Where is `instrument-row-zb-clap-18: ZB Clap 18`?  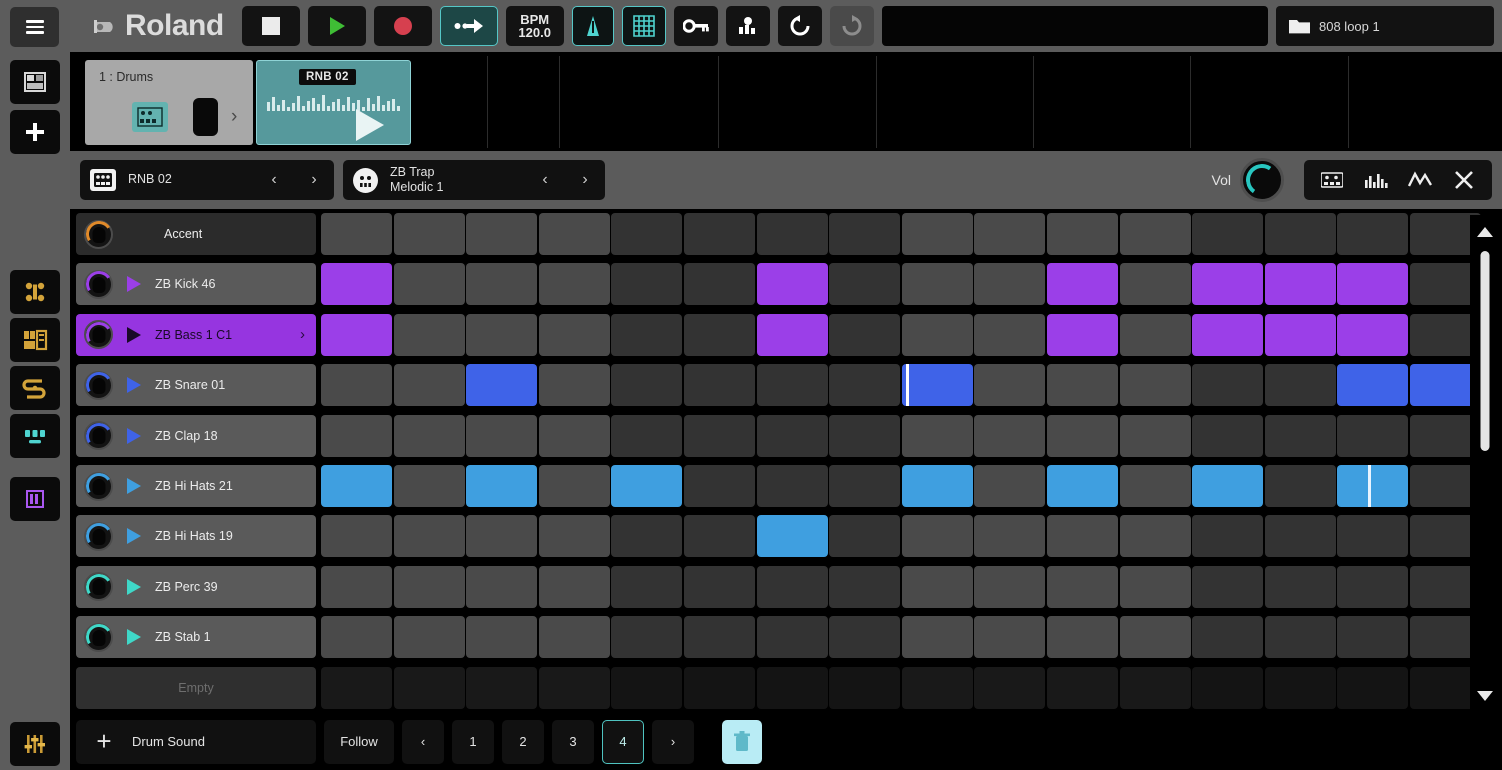 instrument-row-zb-clap-18: ZB Clap 18 is located at coordinates (196, 435).